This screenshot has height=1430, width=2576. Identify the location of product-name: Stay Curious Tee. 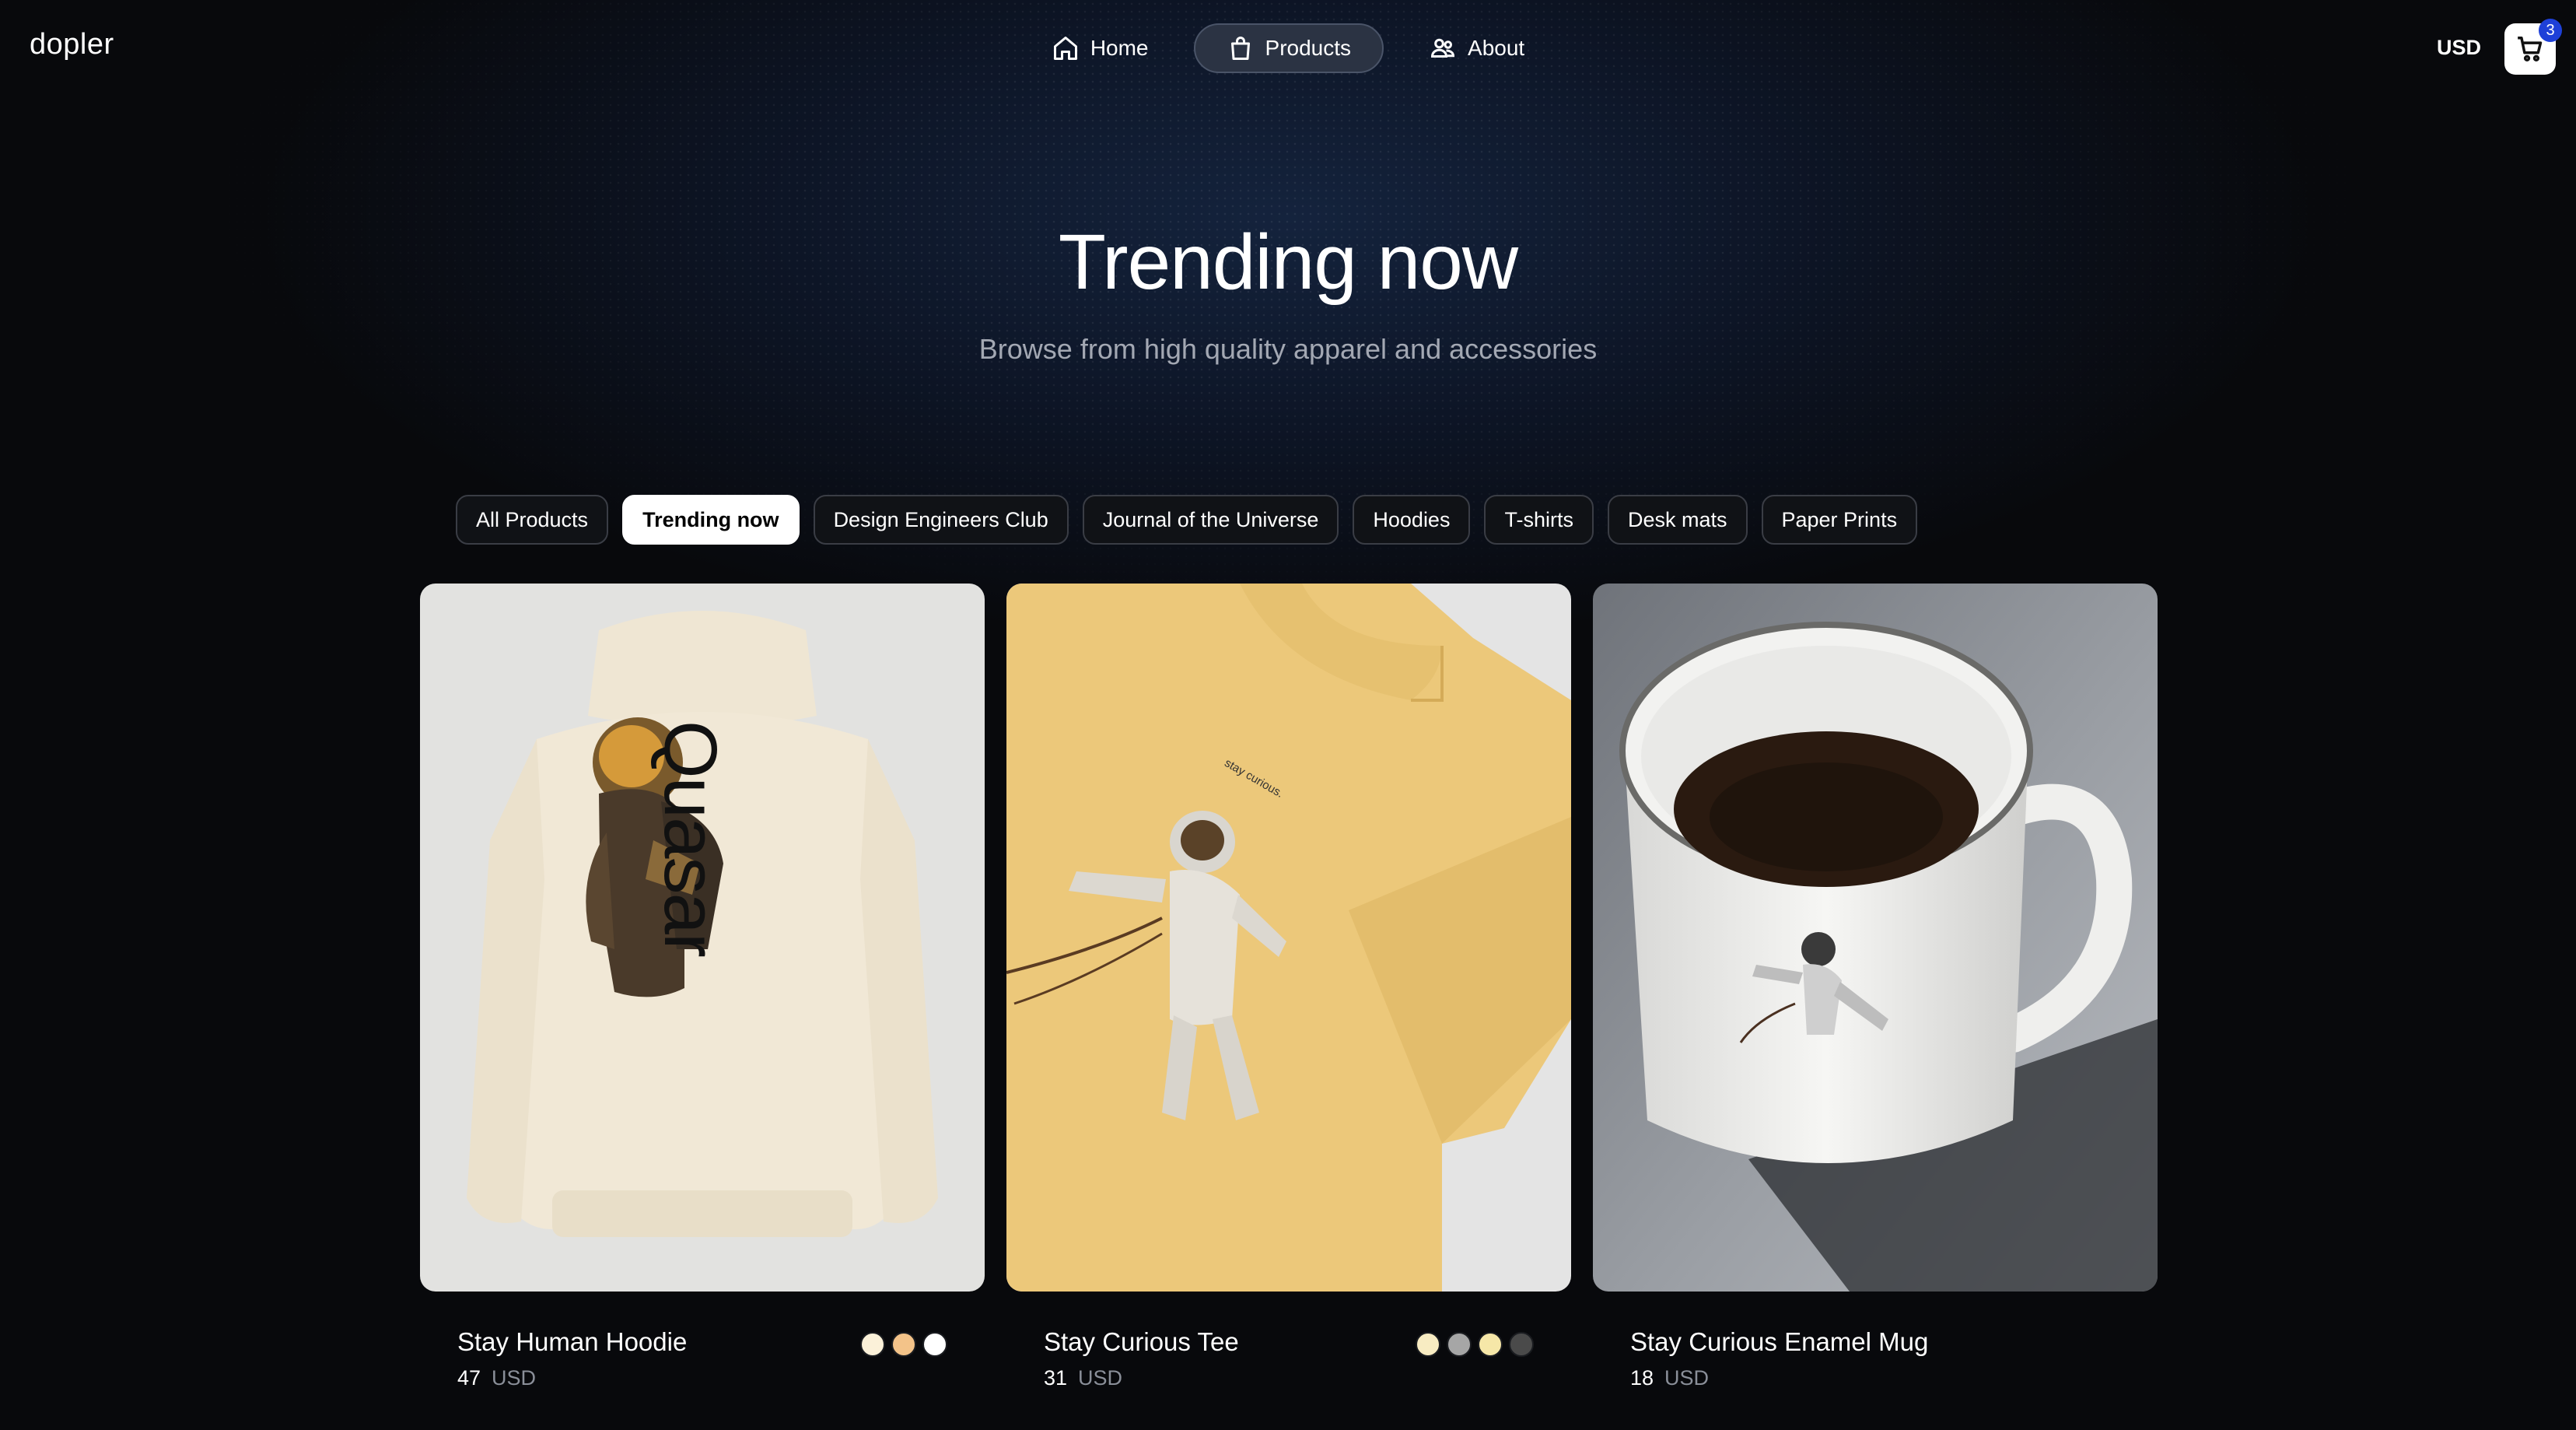
(1142, 1342).